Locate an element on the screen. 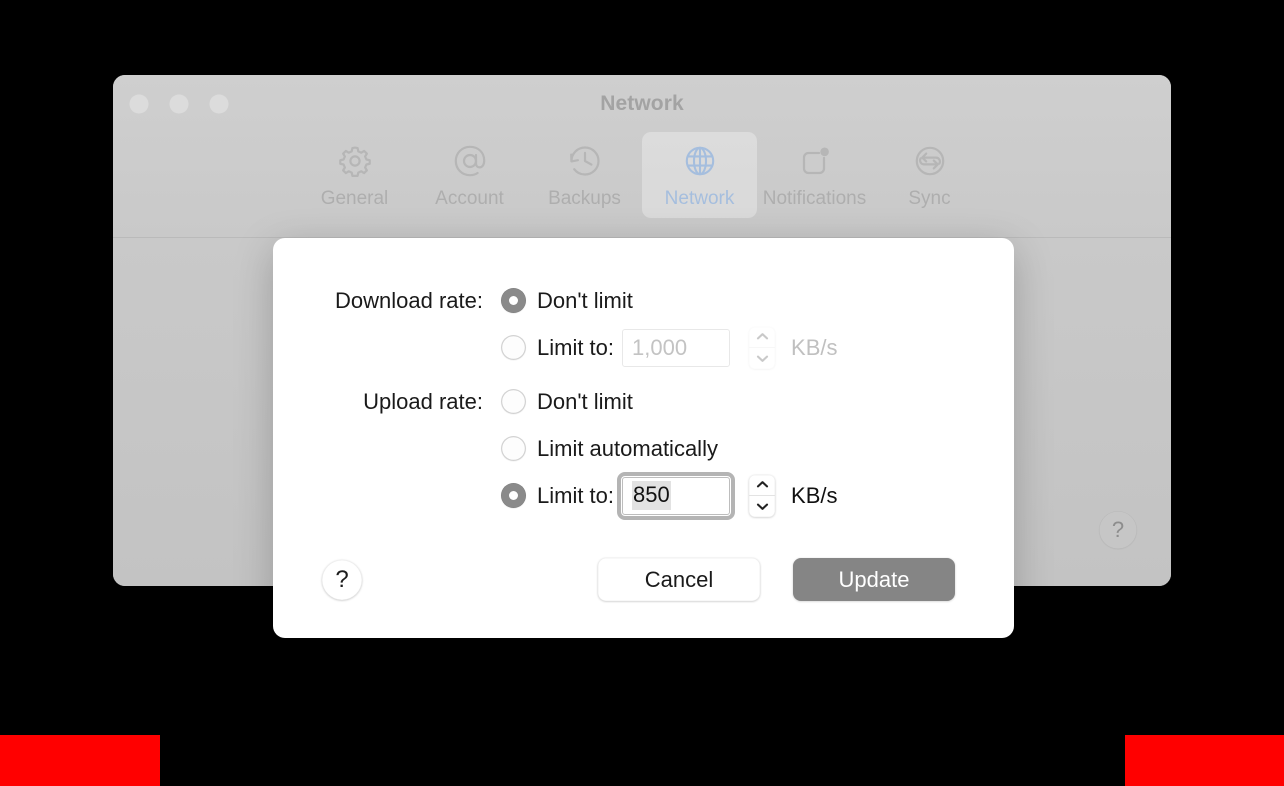 The height and width of the screenshot is (786, 1284). upload-rate-field-group: 850 KB/s is located at coordinates (727, 495).